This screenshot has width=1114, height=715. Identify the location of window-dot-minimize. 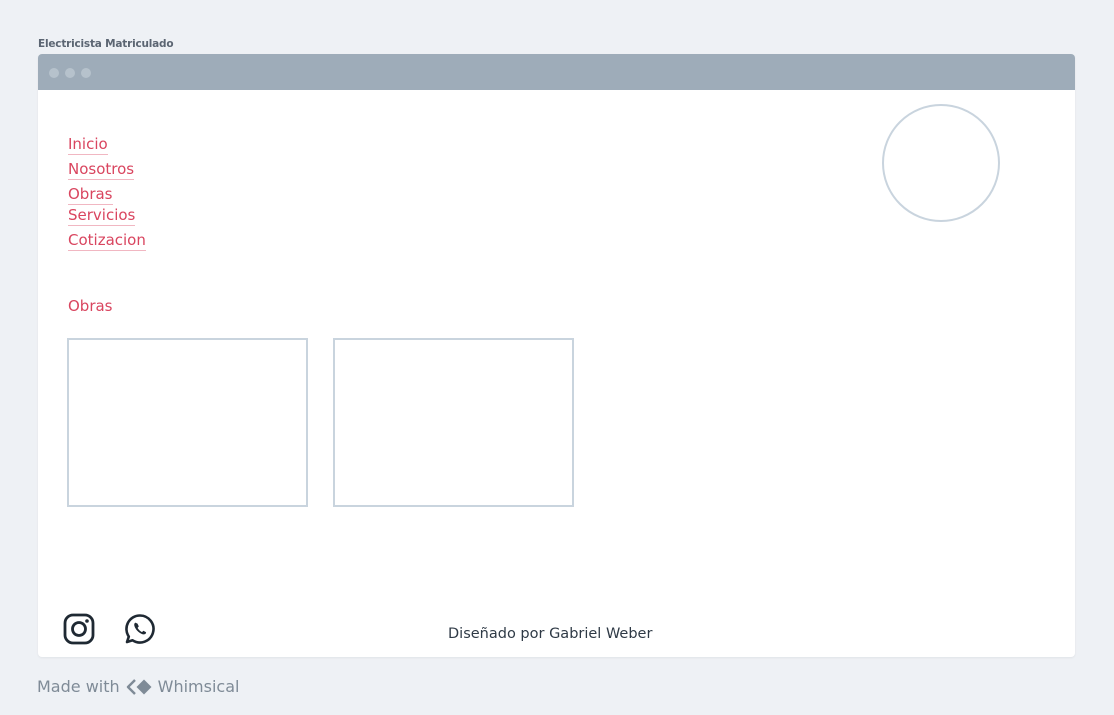
(70, 73).